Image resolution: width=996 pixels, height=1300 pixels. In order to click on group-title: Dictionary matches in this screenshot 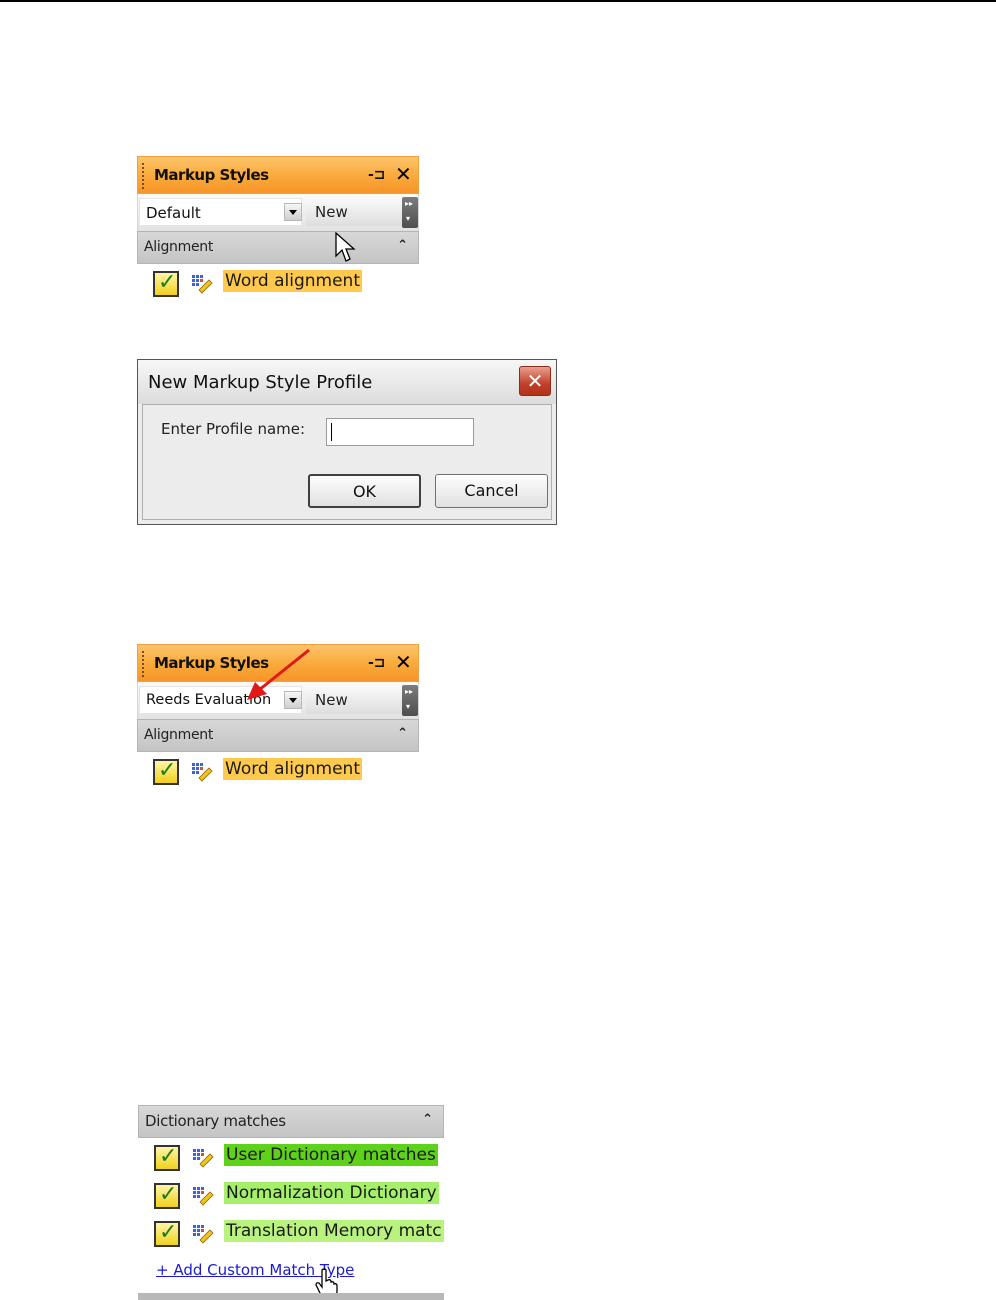, I will do `click(215, 1121)`.